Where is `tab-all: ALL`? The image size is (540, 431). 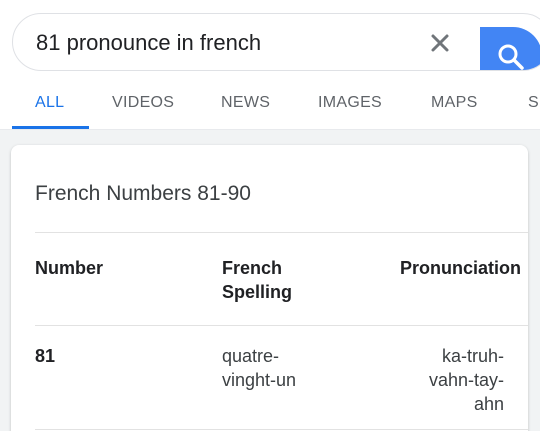
tab-all: ALL is located at coordinates (49, 103).